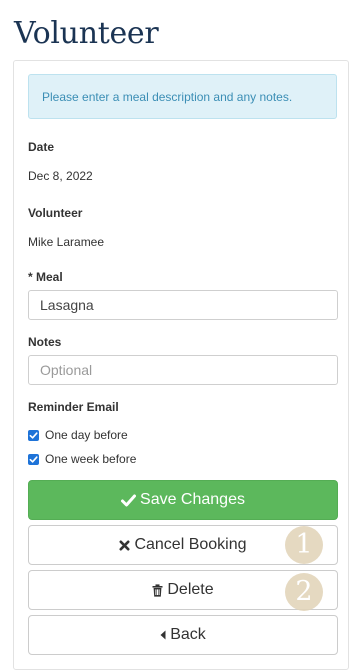  Describe the element at coordinates (86, 435) in the screenshot. I see `one-day-before-label: One day before` at that location.